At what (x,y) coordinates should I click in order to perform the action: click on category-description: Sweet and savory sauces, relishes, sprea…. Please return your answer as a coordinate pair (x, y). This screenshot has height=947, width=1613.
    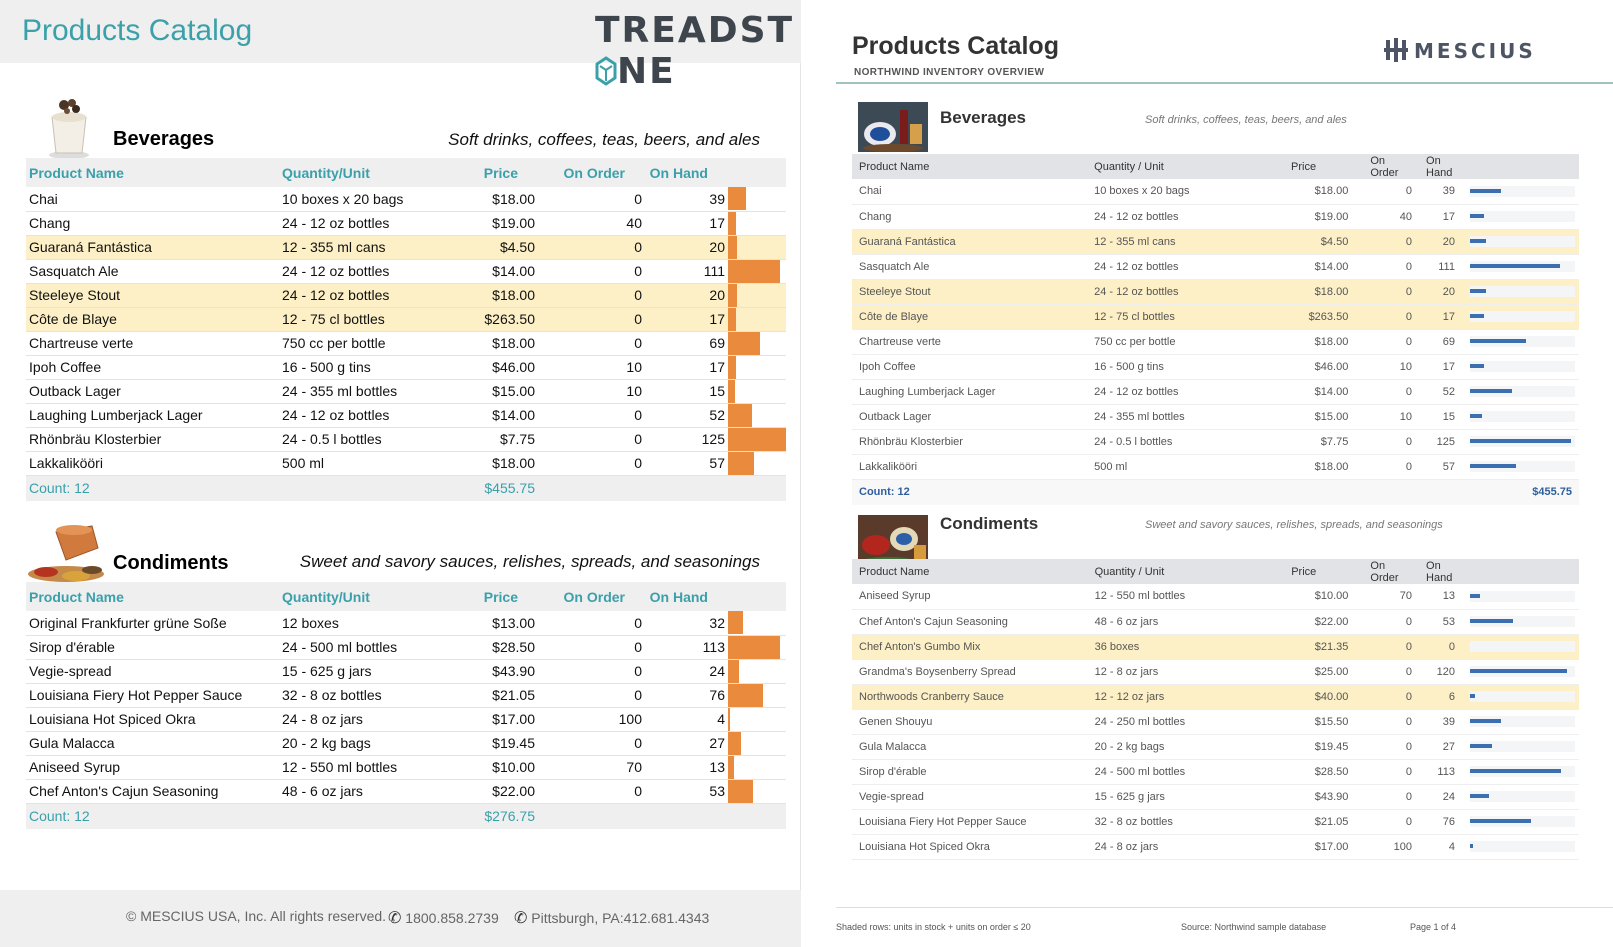
    Looking at the image, I should click on (529, 561).